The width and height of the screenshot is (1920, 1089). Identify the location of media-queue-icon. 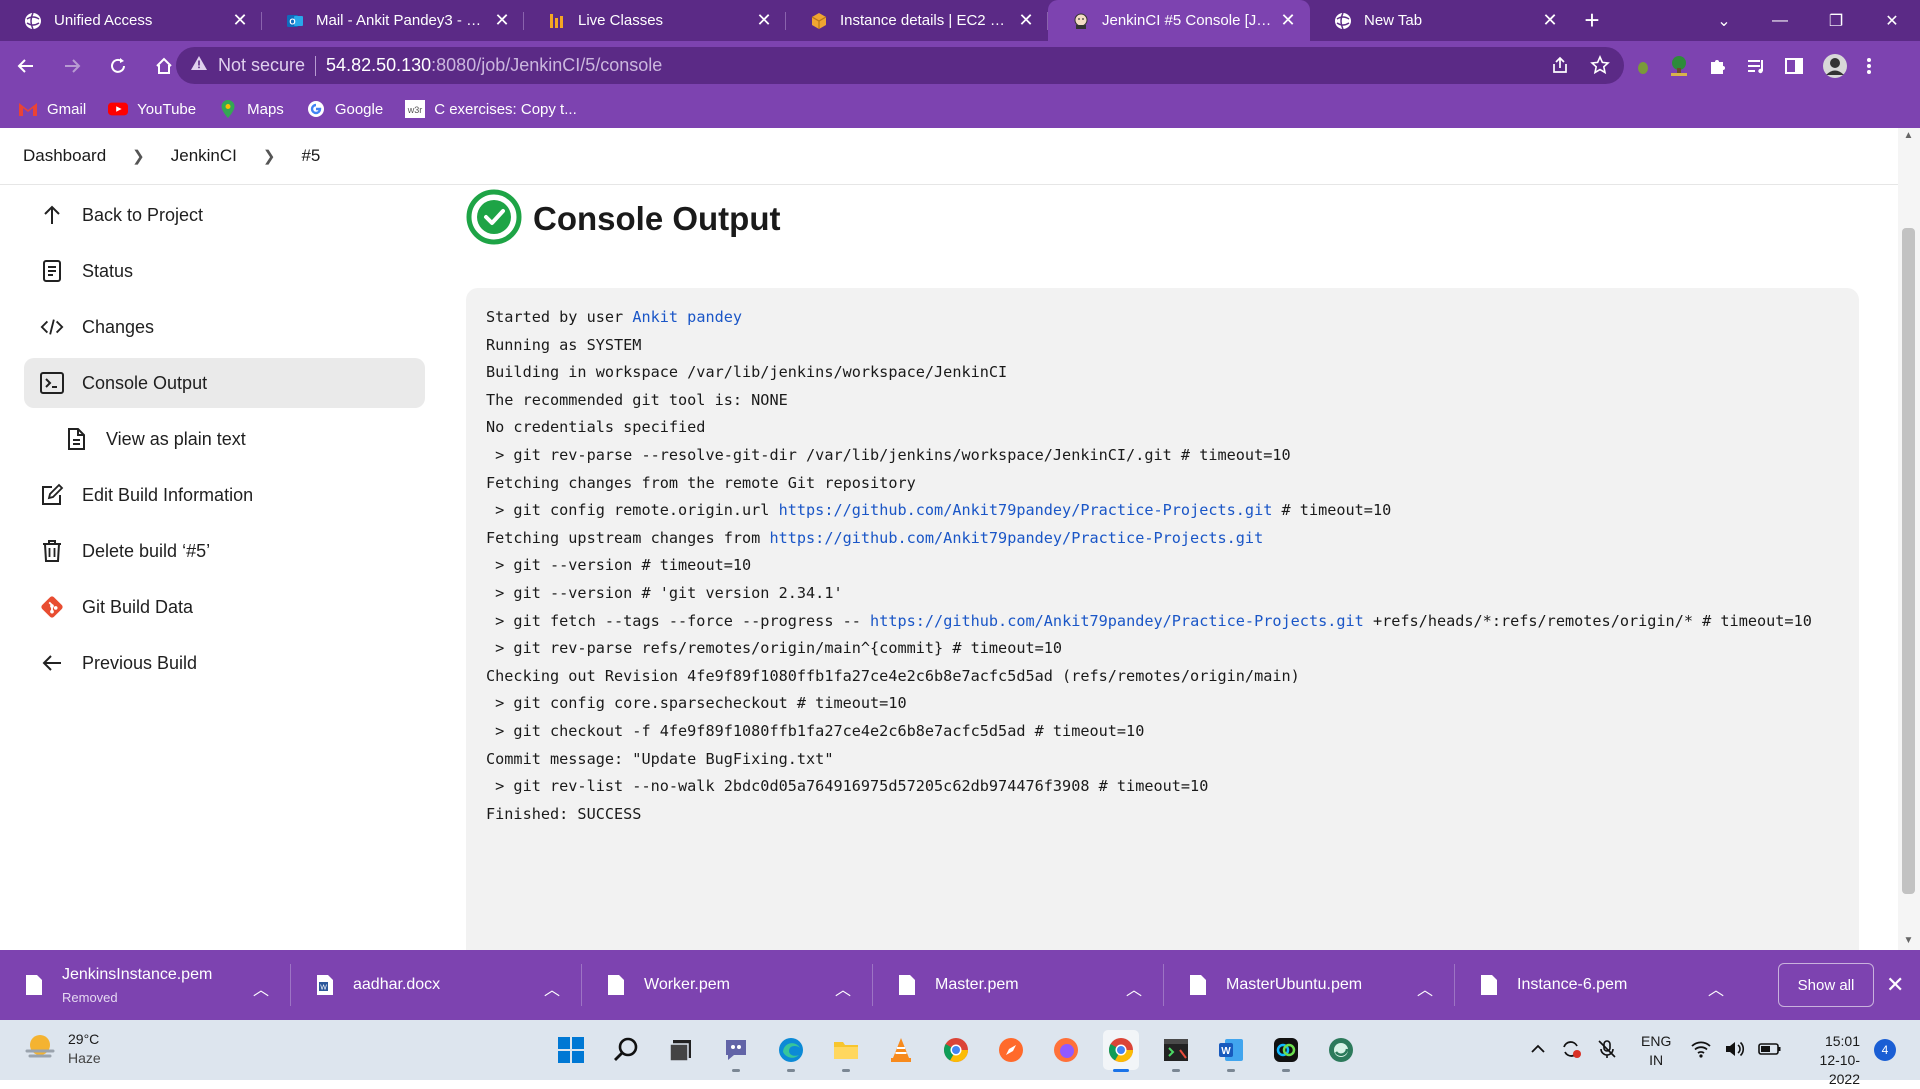
(1756, 68).